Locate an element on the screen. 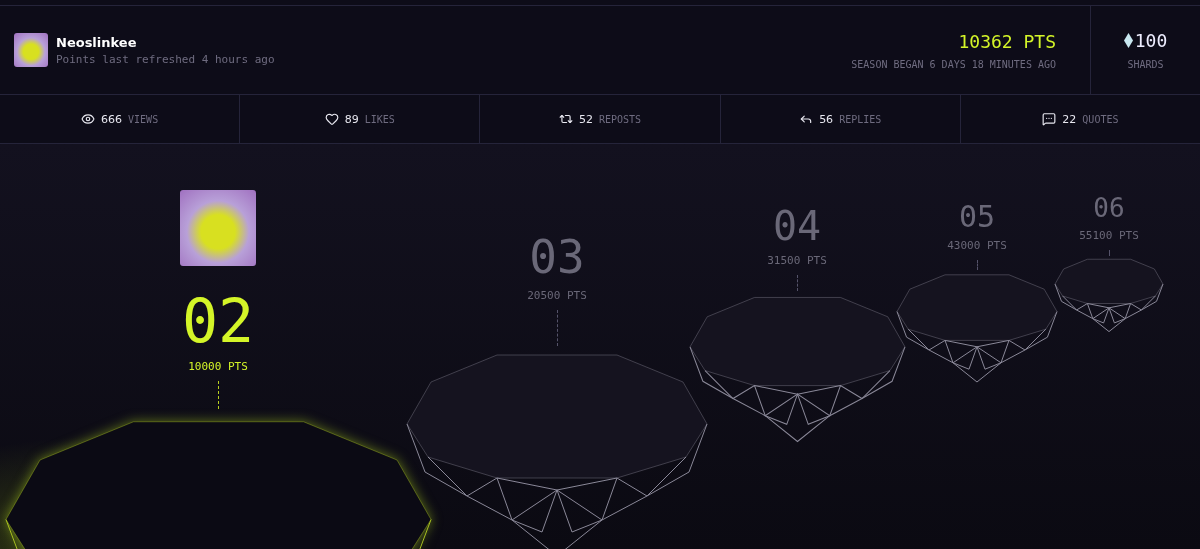 This screenshot has height=549, width=1200. heart-icon is located at coordinates (331, 119).